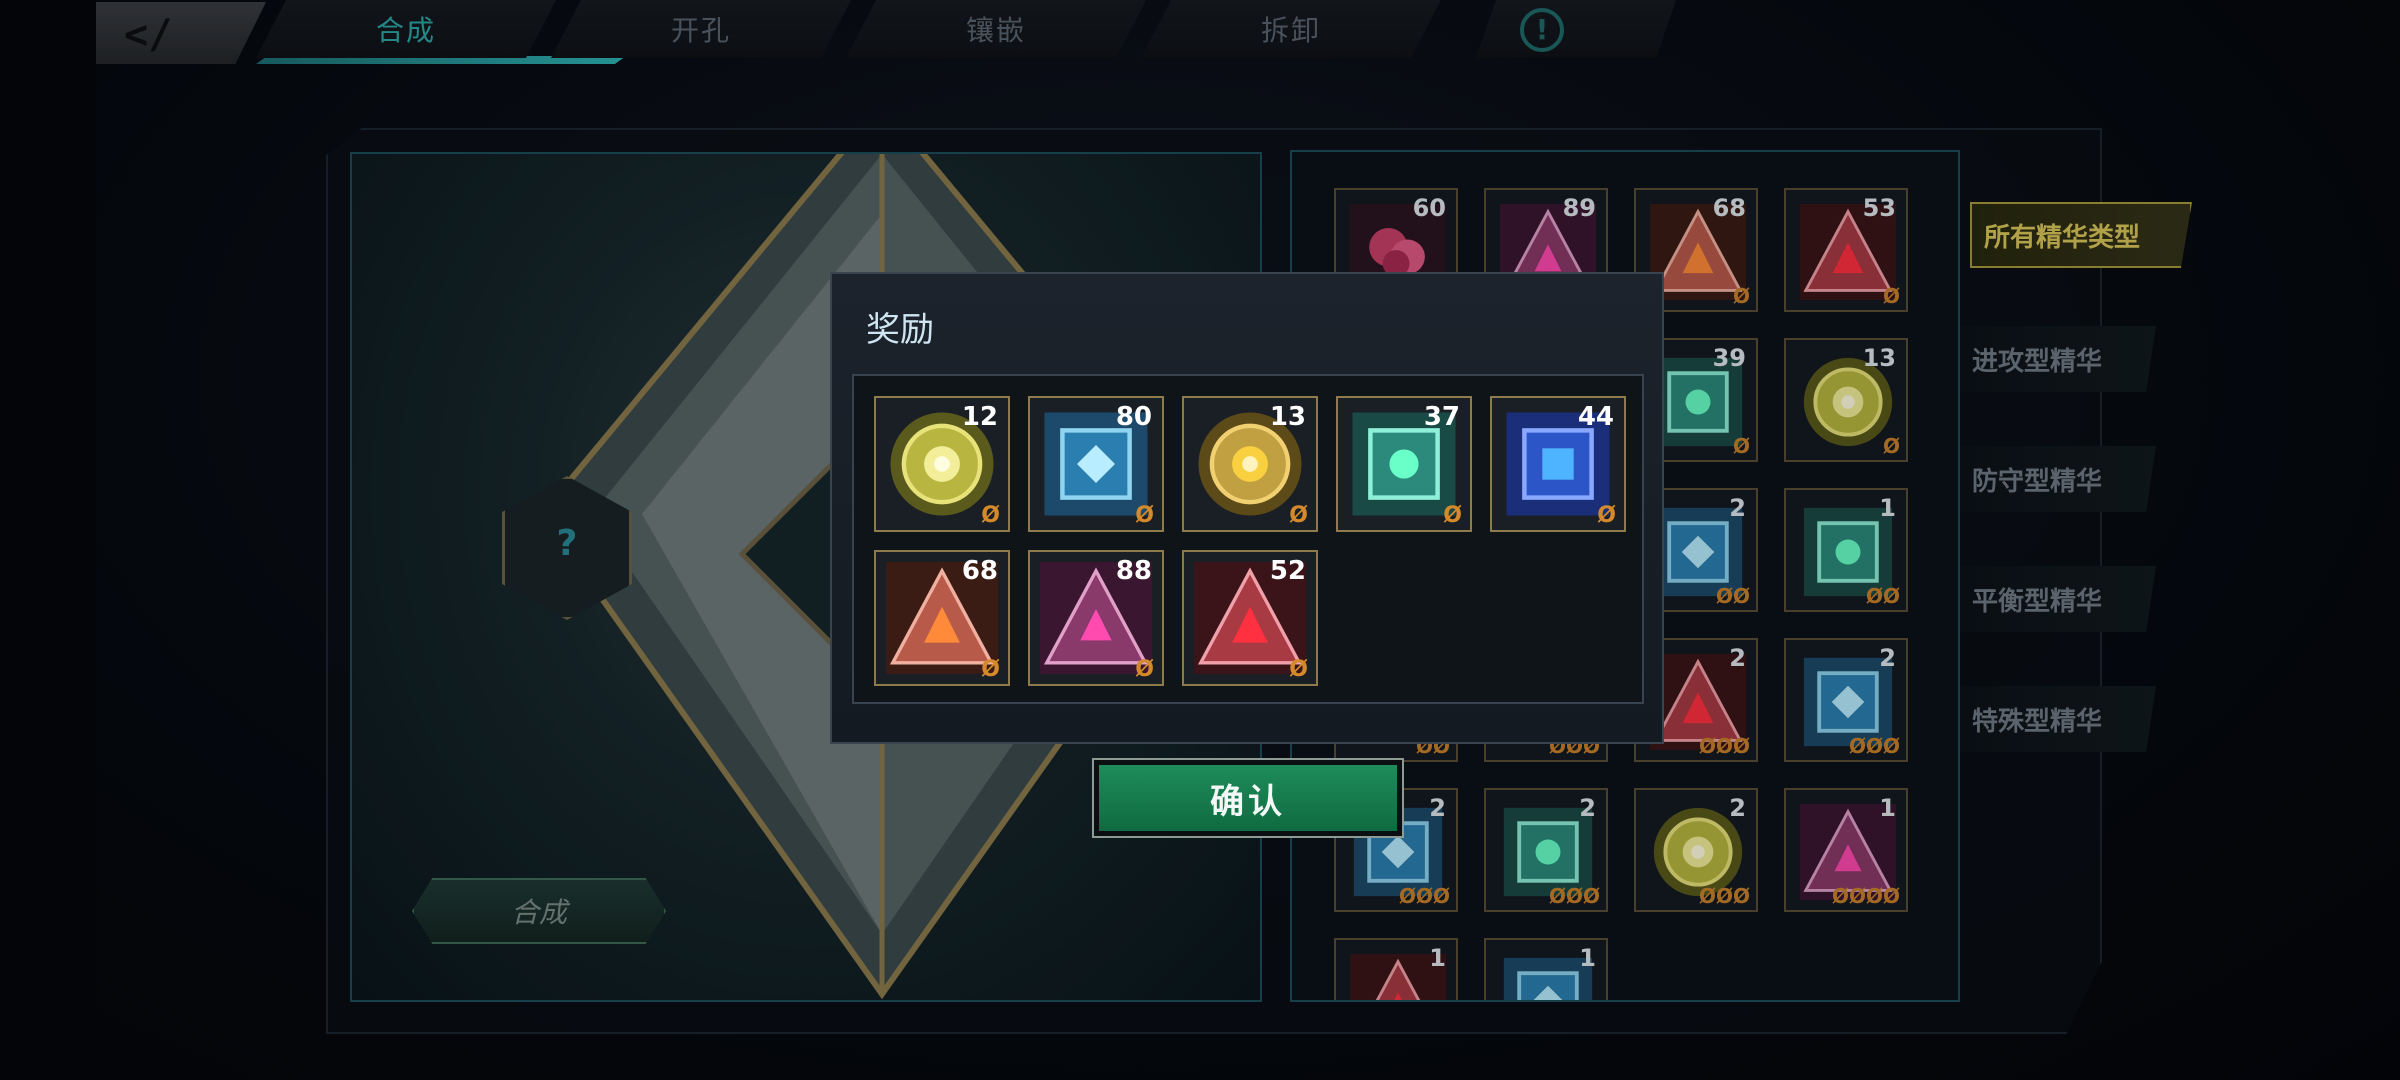  What do you see at coordinates (900, 330) in the screenshot?
I see `dialog-title: 奖励` at bounding box center [900, 330].